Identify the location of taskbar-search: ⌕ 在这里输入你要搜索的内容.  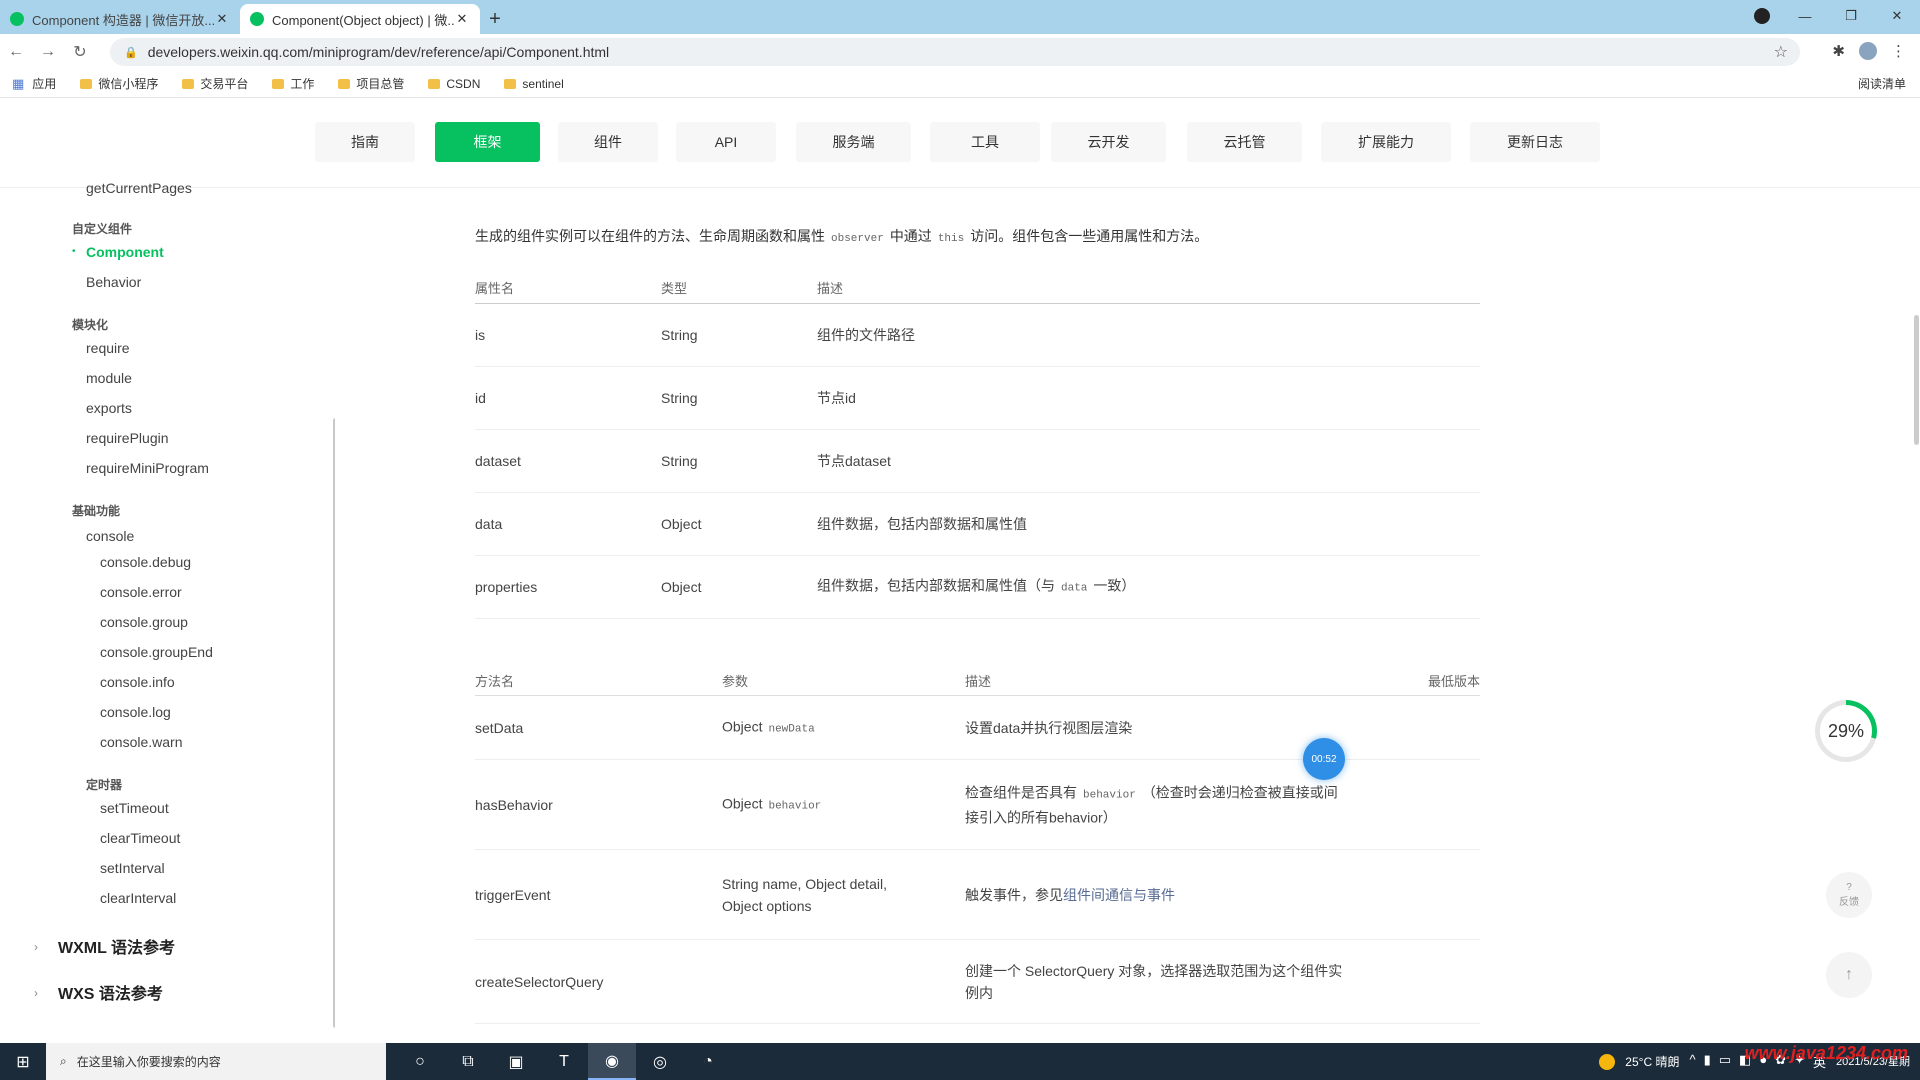
(216, 1061).